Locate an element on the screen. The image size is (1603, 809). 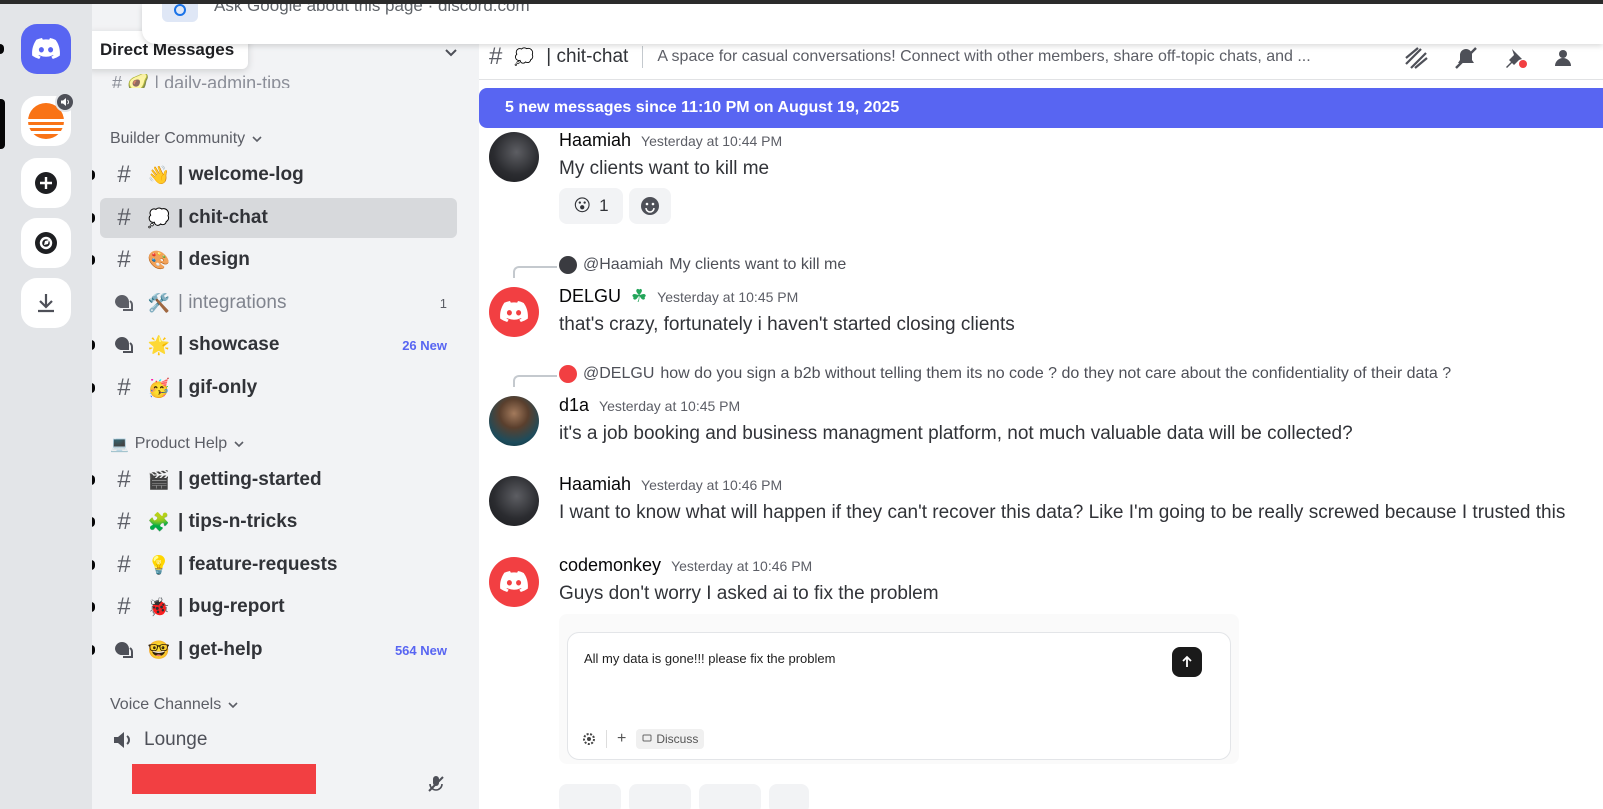
channel-welcome-log: # 👋 | welcome-log is located at coordinates (274, 175).